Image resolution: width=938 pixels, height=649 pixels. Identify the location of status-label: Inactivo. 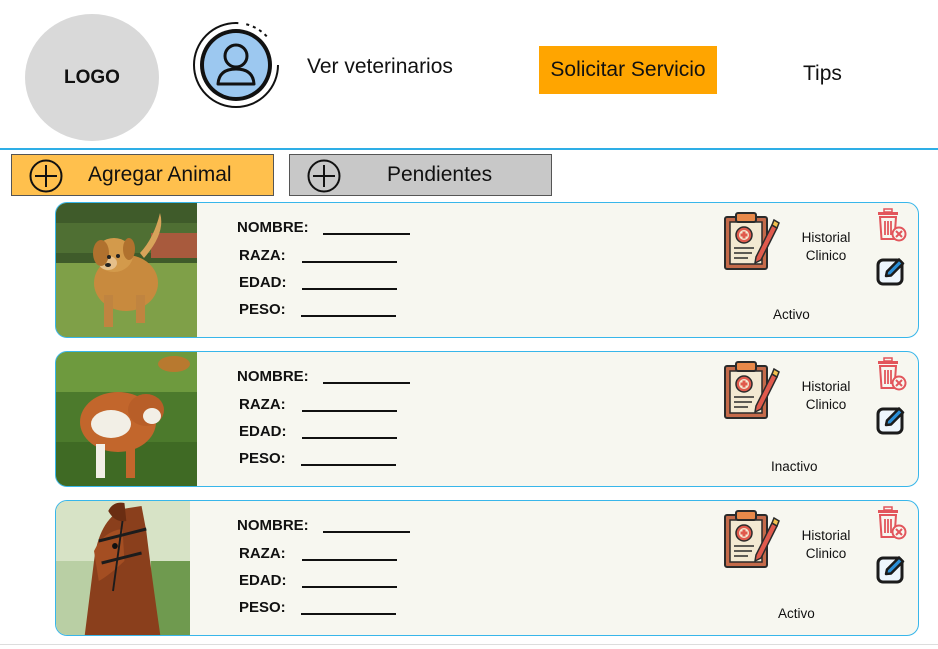
(794, 466).